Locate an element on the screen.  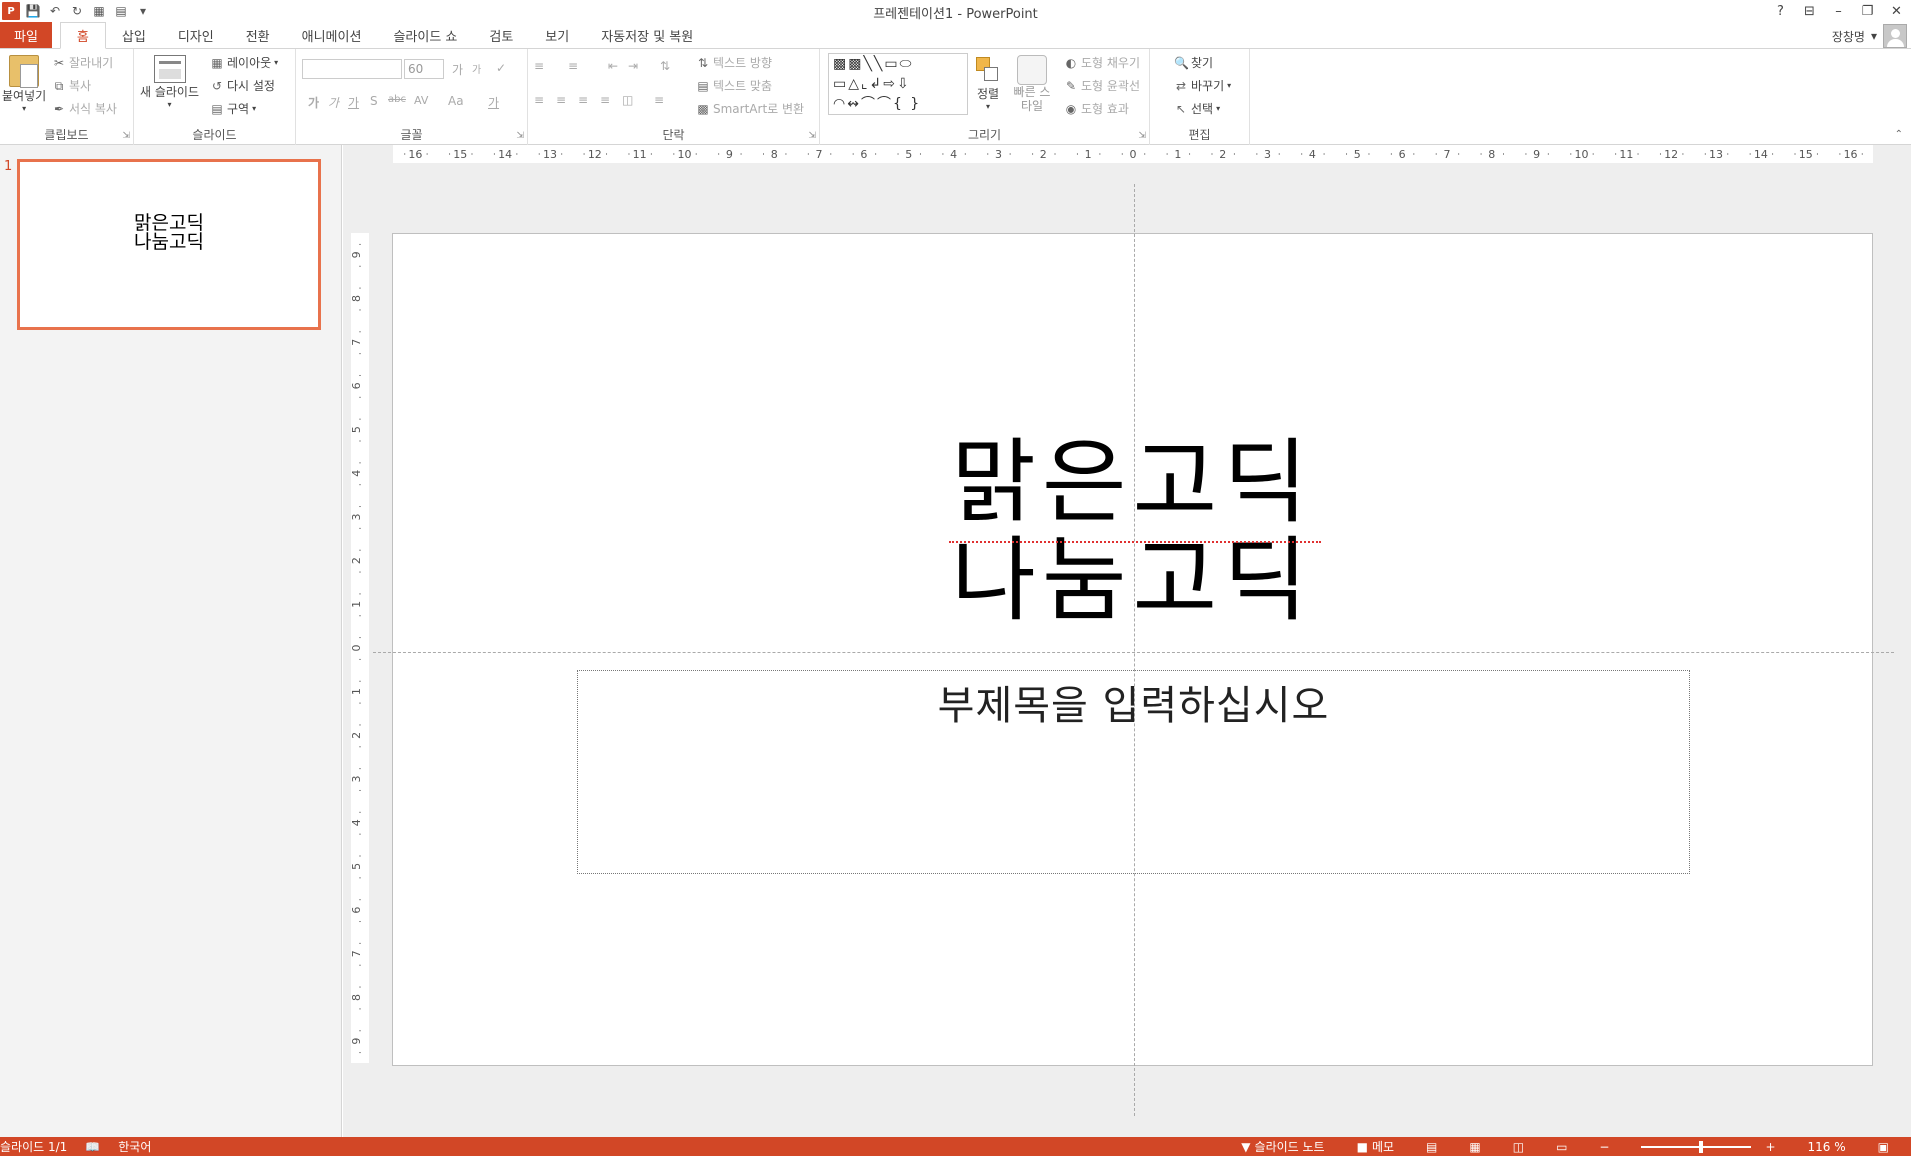
tab-view: 보기 is located at coordinates (557, 35).